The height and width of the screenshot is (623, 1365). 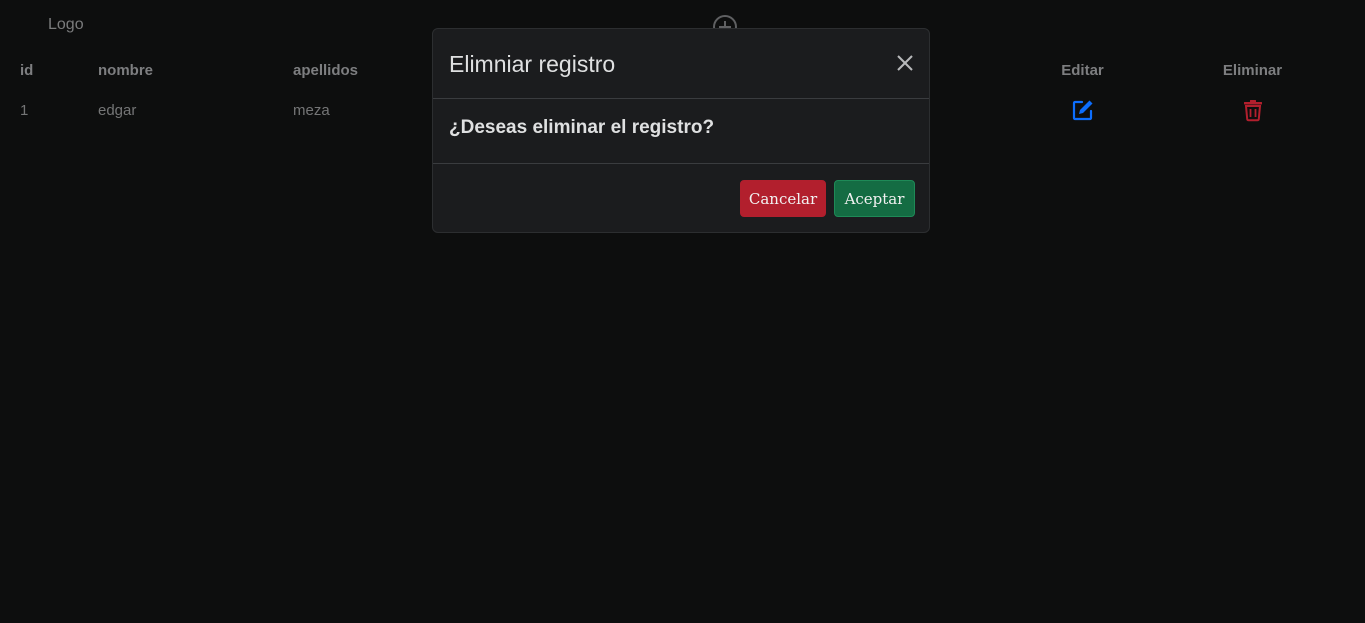 I want to click on modal-title: Elimniar registro, so click(x=532, y=64).